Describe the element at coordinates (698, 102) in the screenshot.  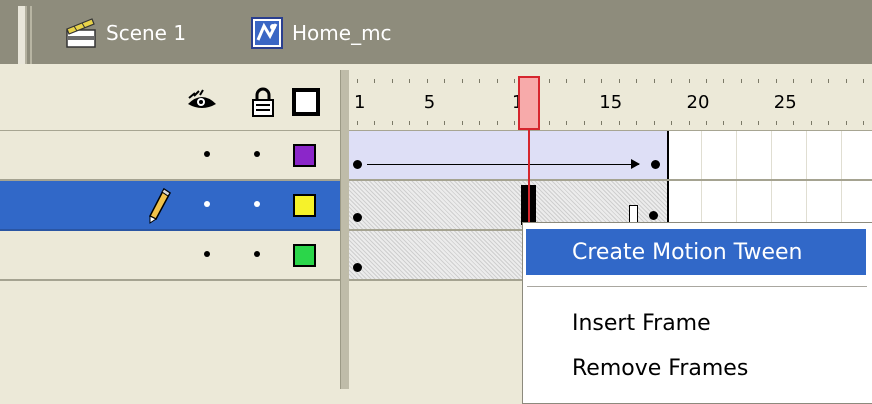
I see `ruler-frame-number: 20` at that location.